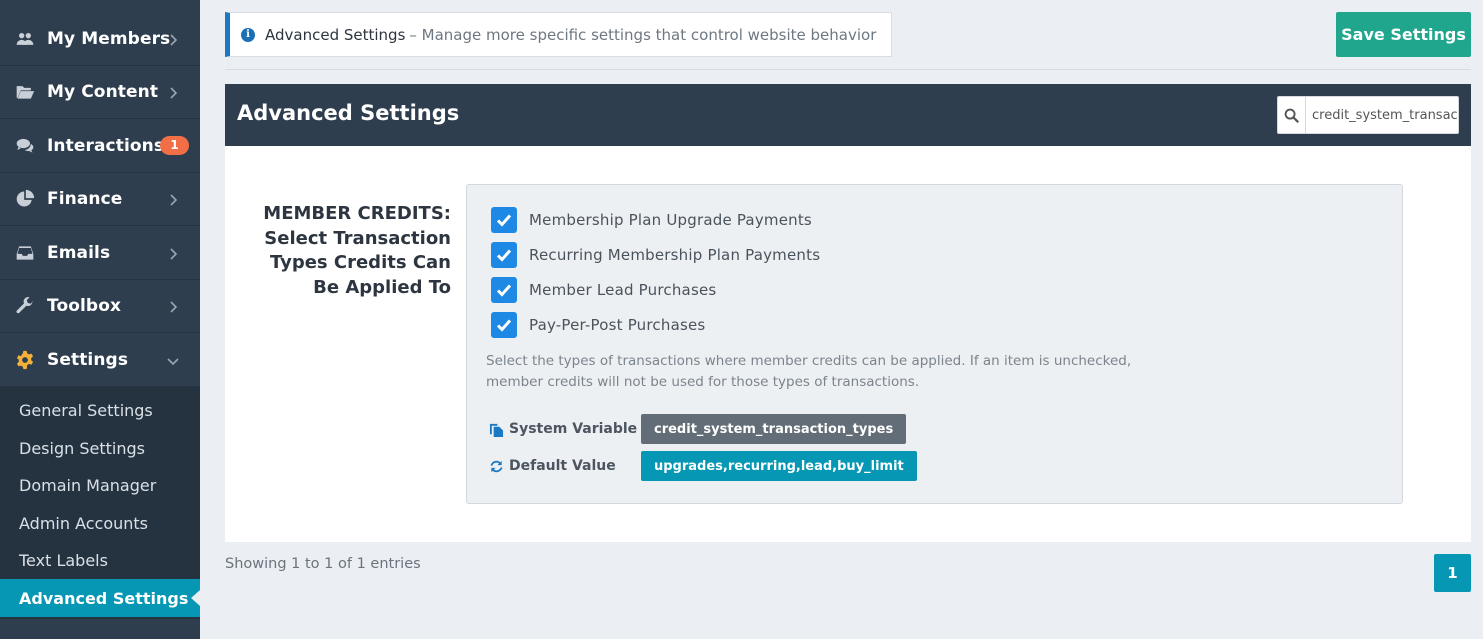 This screenshot has height=639, width=1483. What do you see at coordinates (100, 560) in the screenshot?
I see `submenu-item-text-labels: Text Labels` at bounding box center [100, 560].